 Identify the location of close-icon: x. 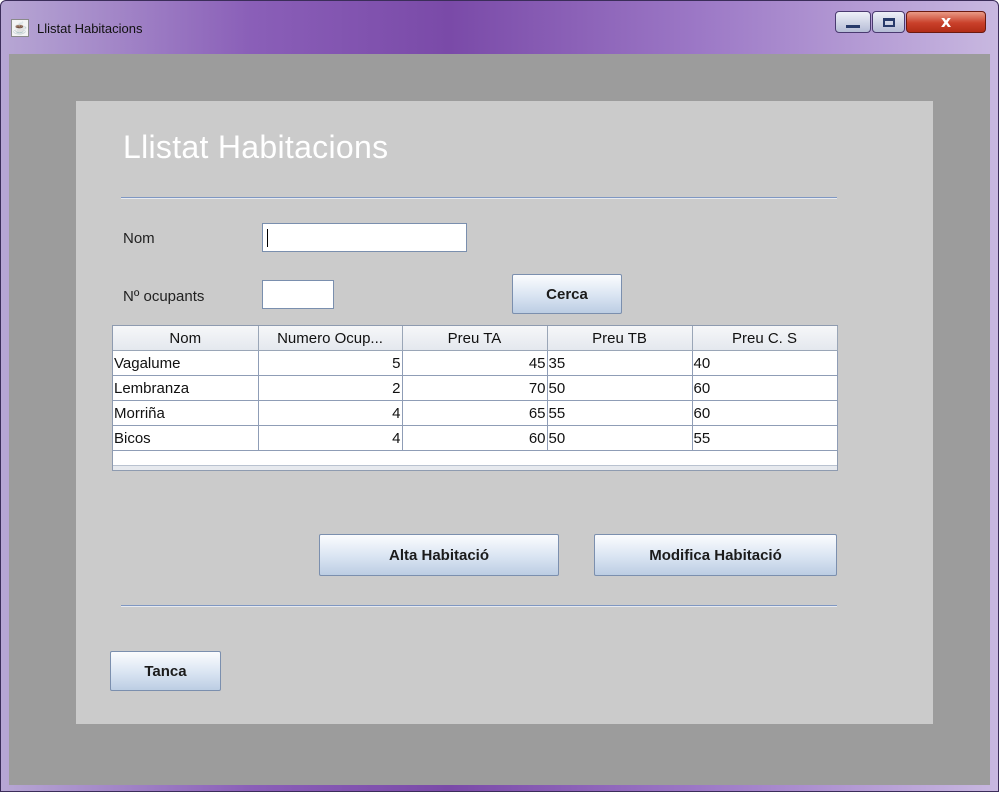
(946, 21).